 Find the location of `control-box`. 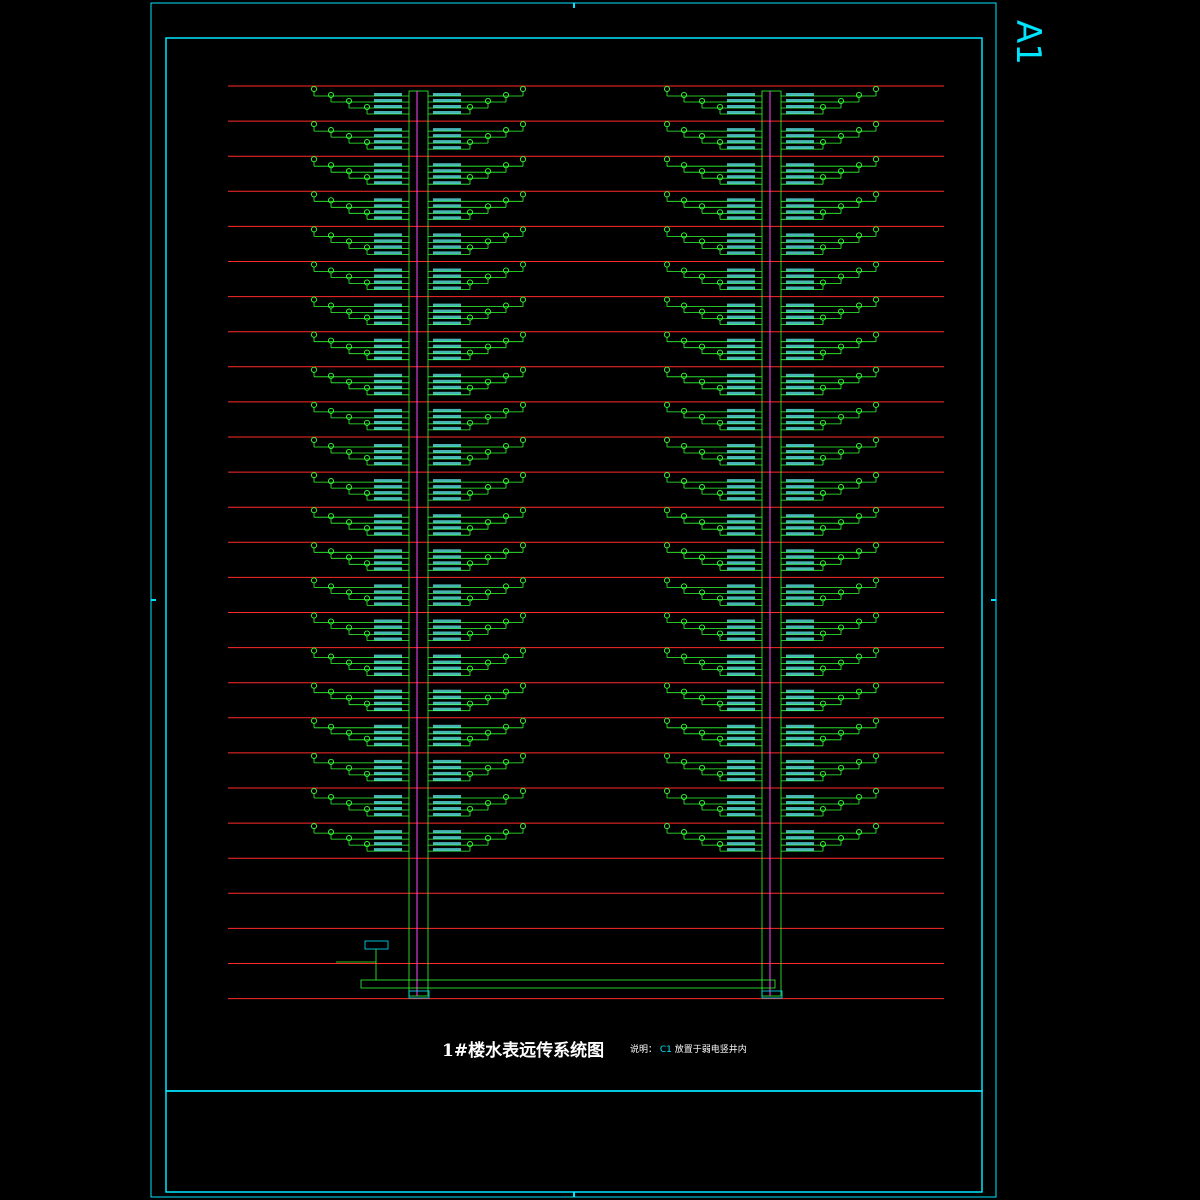

control-box is located at coordinates (376, 945).